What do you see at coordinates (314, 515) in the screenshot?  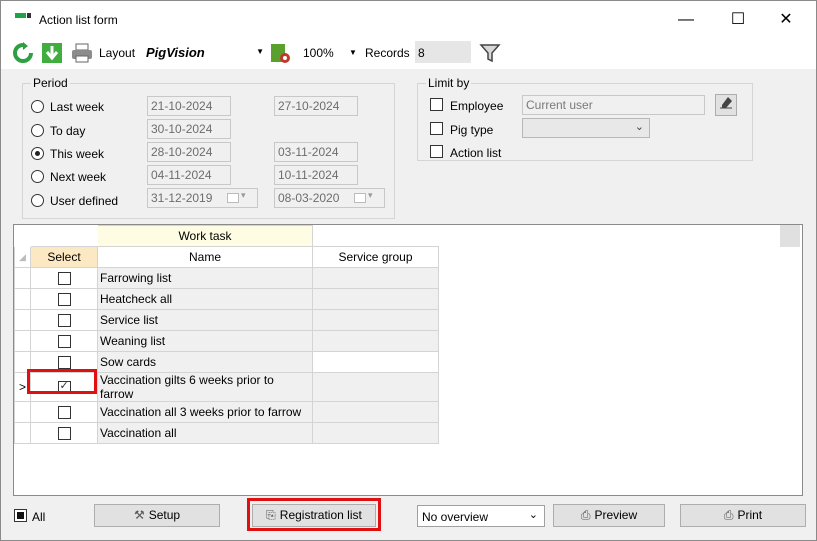 I see `registration-list-button: ⎘ Registration list` at bounding box center [314, 515].